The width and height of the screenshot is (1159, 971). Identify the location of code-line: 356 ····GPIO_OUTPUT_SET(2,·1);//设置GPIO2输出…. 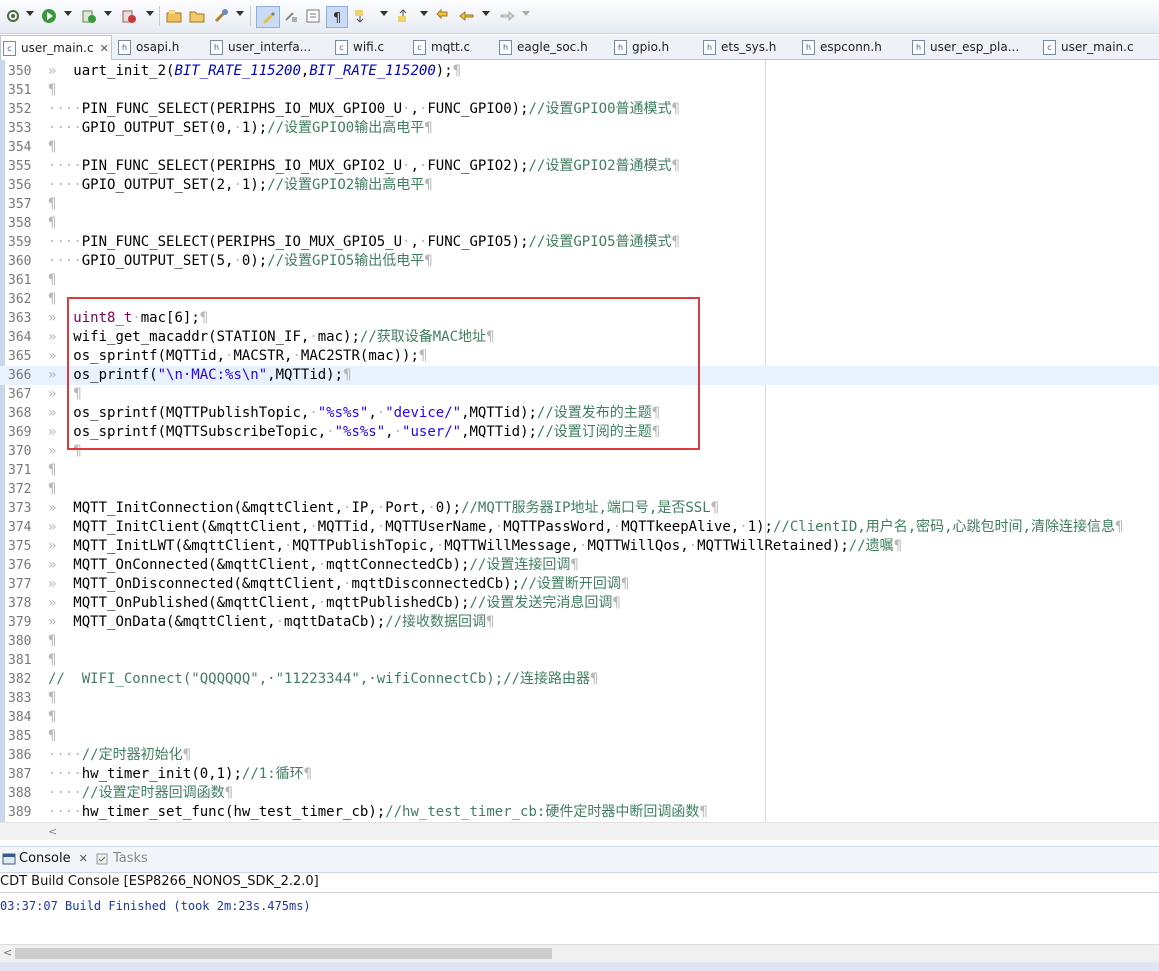
(579, 185).